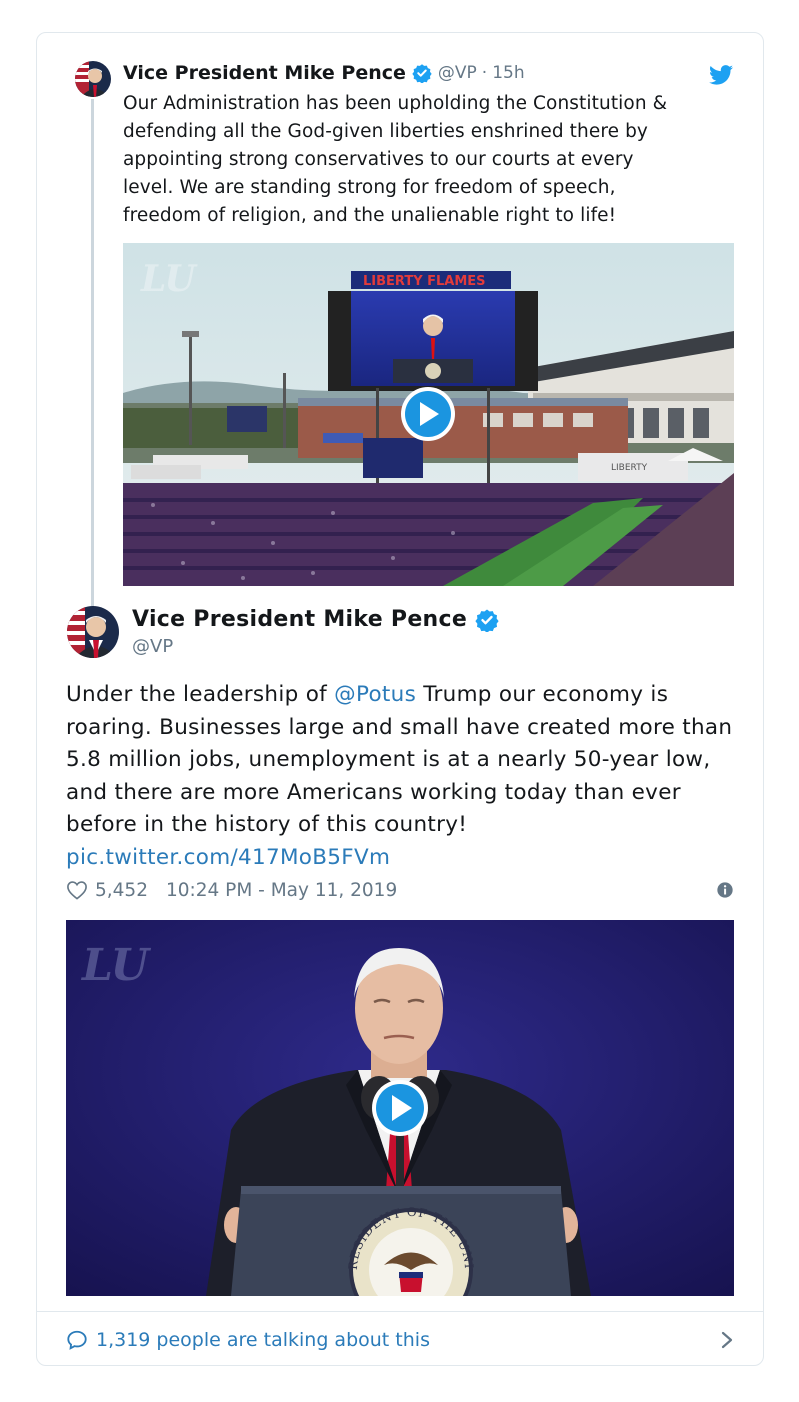 This screenshot has height=1402, width=799. What do you see at coordinates (77, 1340) in the screenshot?
I see `speech-bubble-icon` at bounding box center [77, 1340].